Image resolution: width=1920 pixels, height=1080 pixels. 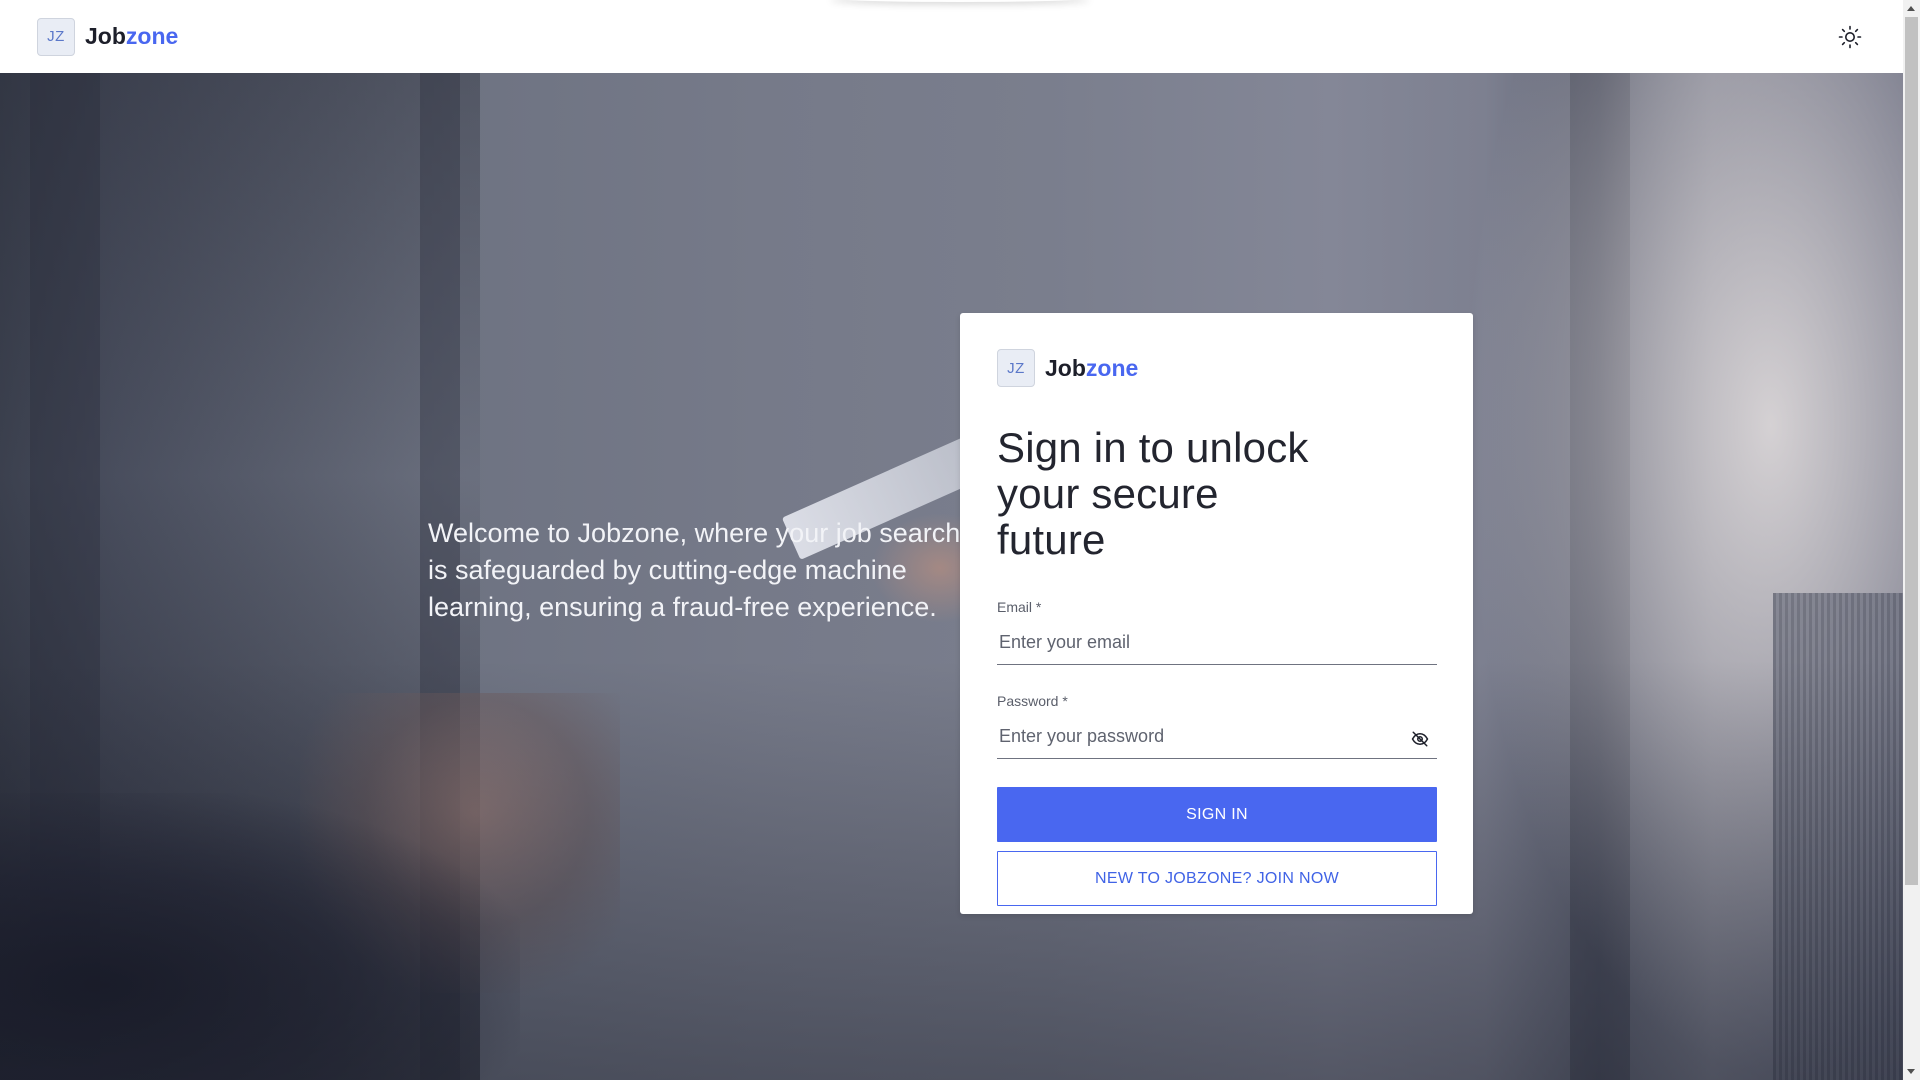 I want to click on password-visibility-toggle, so click(x=1420, y=739).